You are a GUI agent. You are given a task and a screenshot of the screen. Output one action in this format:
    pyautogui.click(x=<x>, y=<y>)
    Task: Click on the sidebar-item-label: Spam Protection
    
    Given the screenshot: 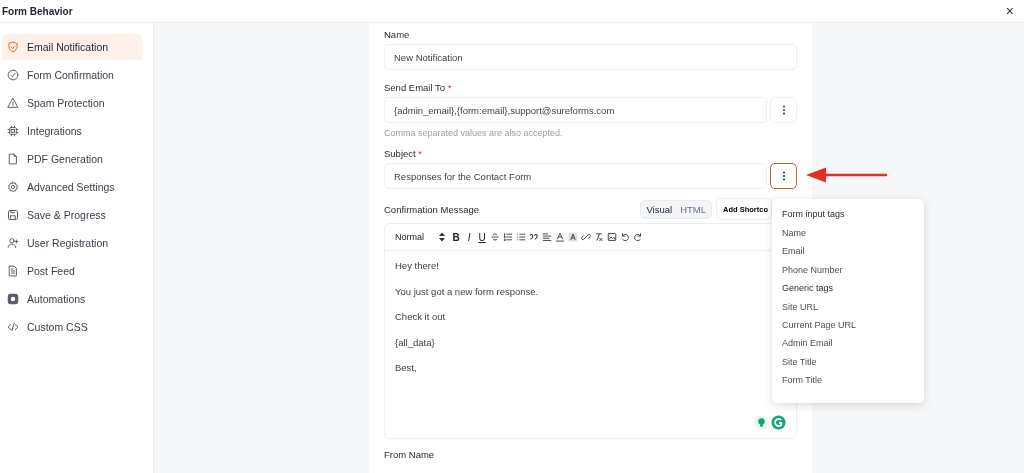 What is the action you would take?
    pyautogui.click(x=66, y=103)
    